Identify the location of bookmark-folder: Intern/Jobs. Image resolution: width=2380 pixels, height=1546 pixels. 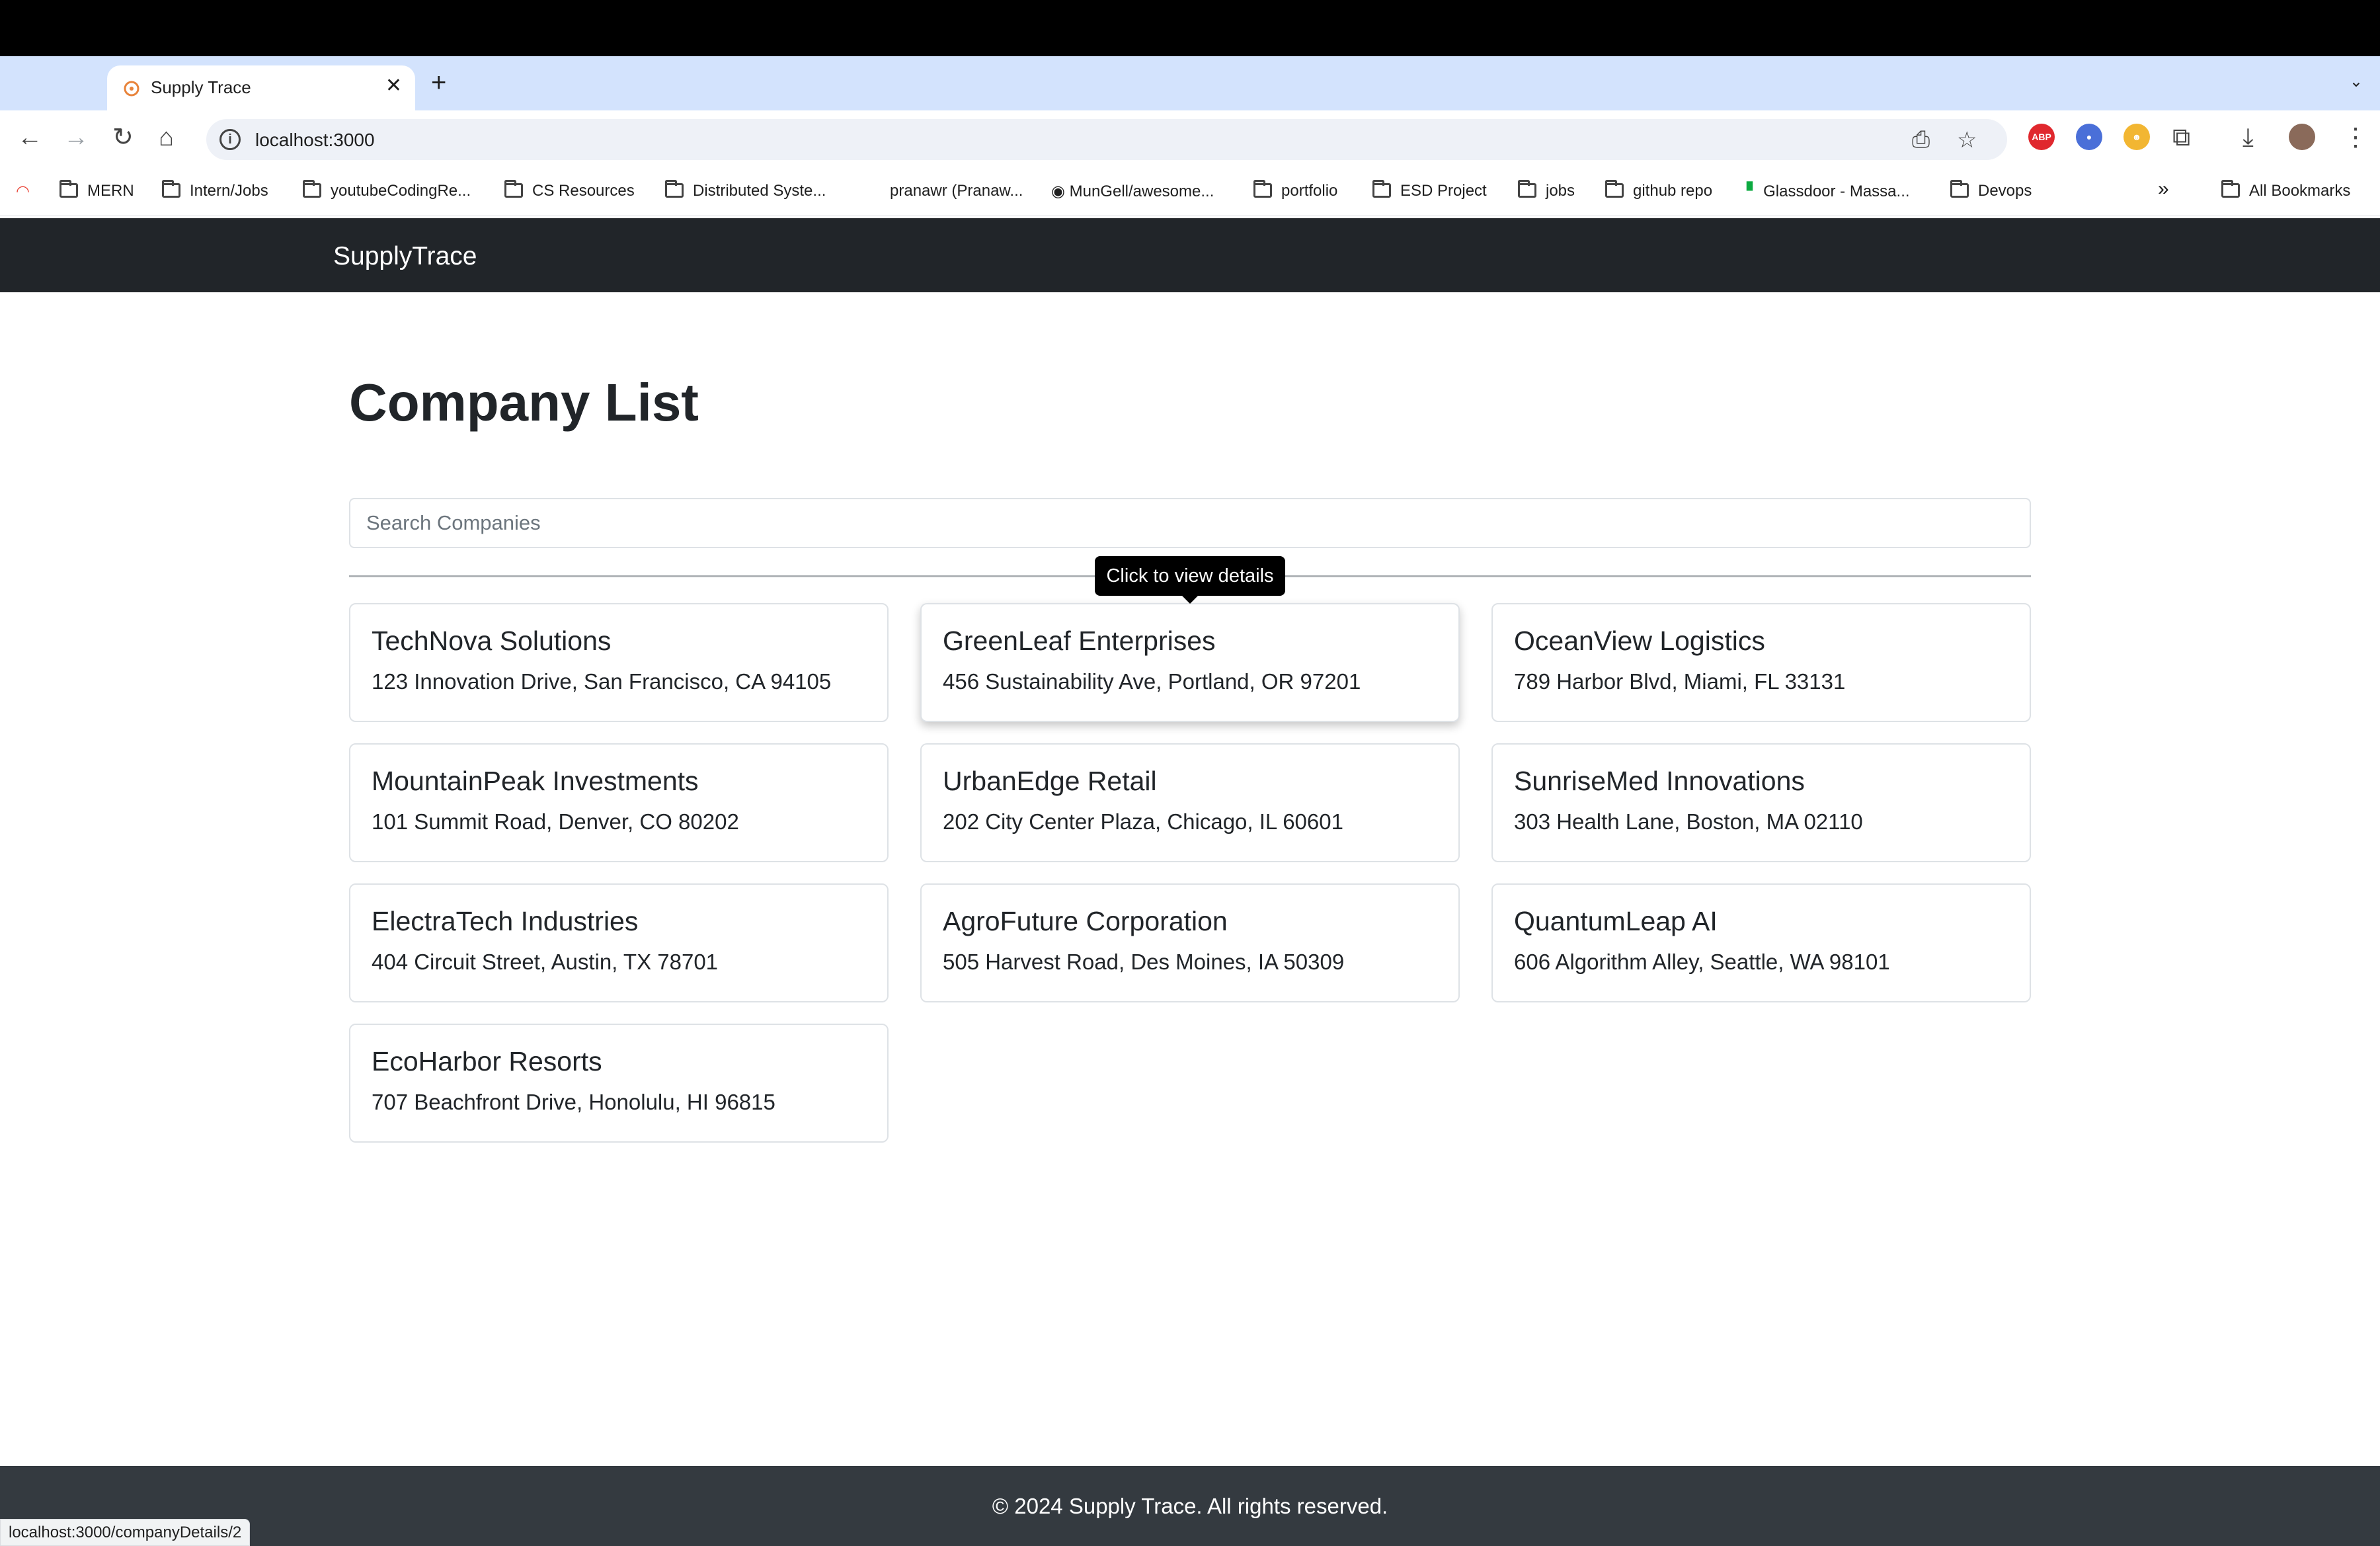
(215, 190).